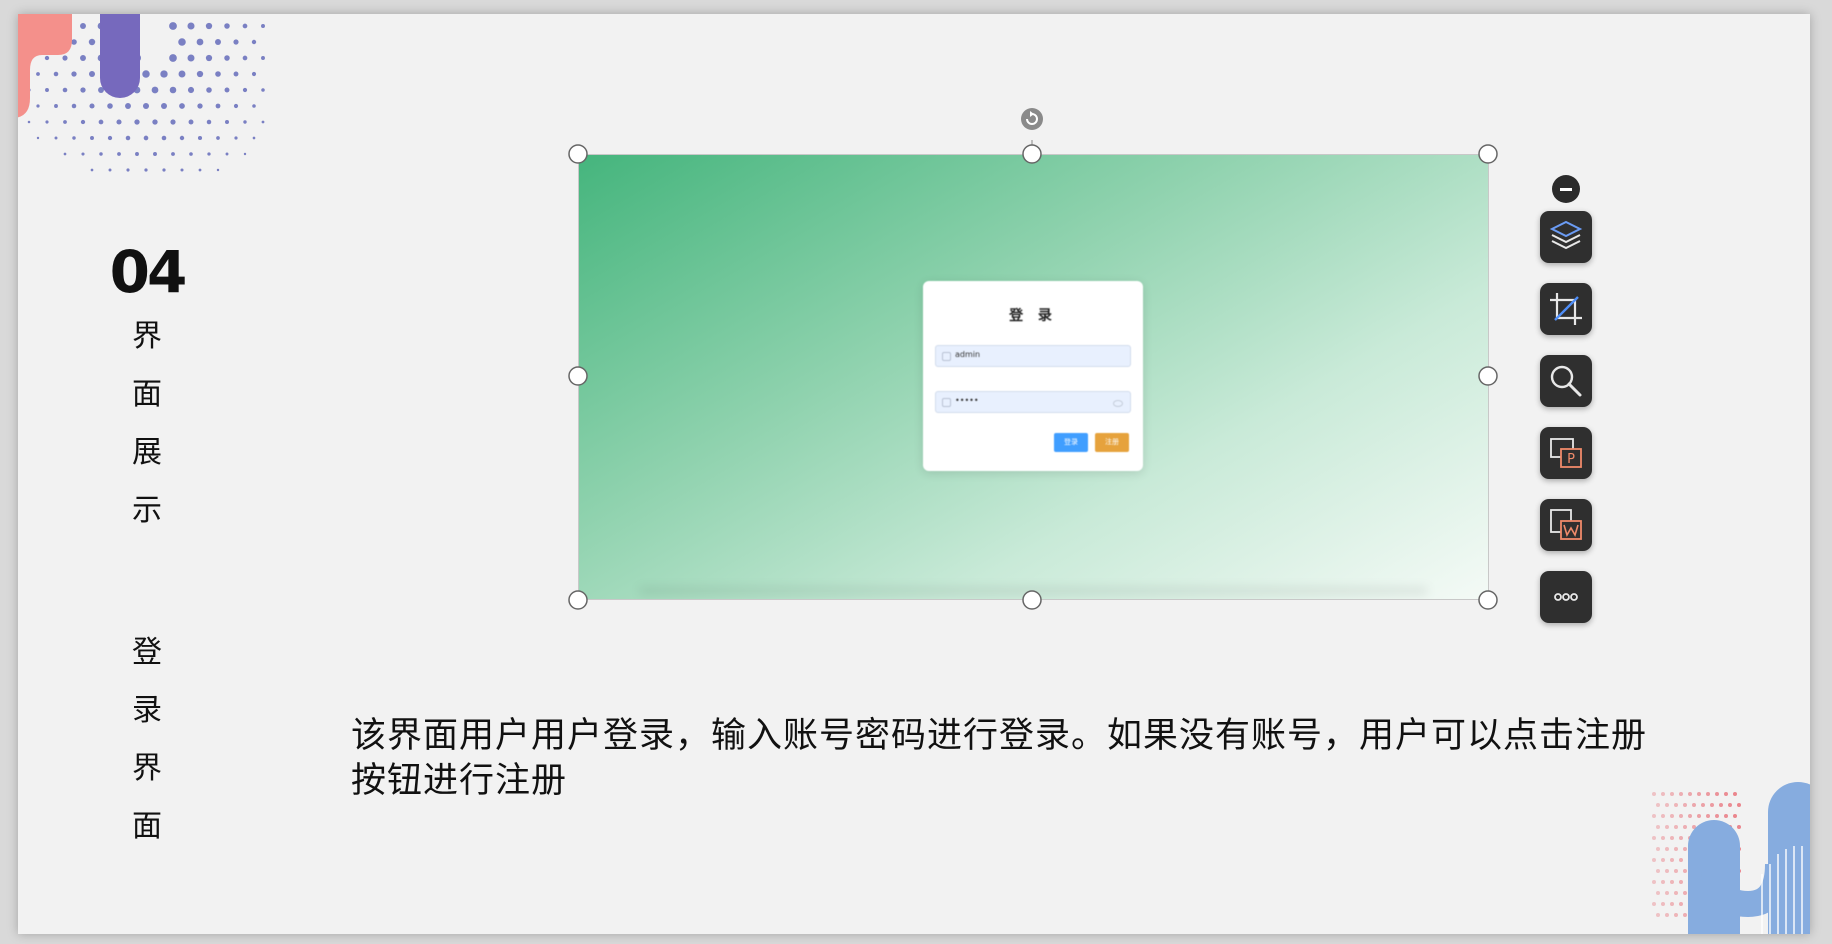 The width and height of the screenshot is (1832, 944). What do you see at coordinates (946, 402) in the screenshot?
I see `lock-icon` at bounding box center [946, 402].